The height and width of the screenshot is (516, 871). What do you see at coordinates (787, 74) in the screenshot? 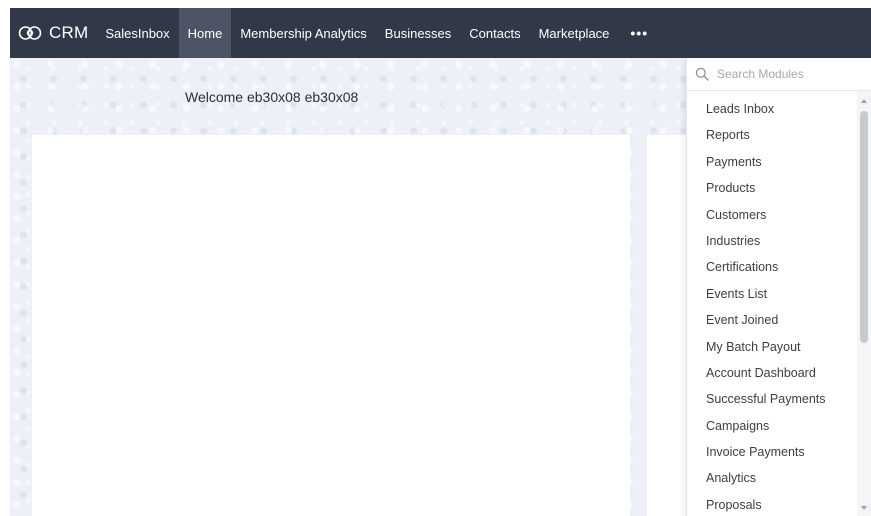
I see `module-search-input` at bounding box center [787, 74].